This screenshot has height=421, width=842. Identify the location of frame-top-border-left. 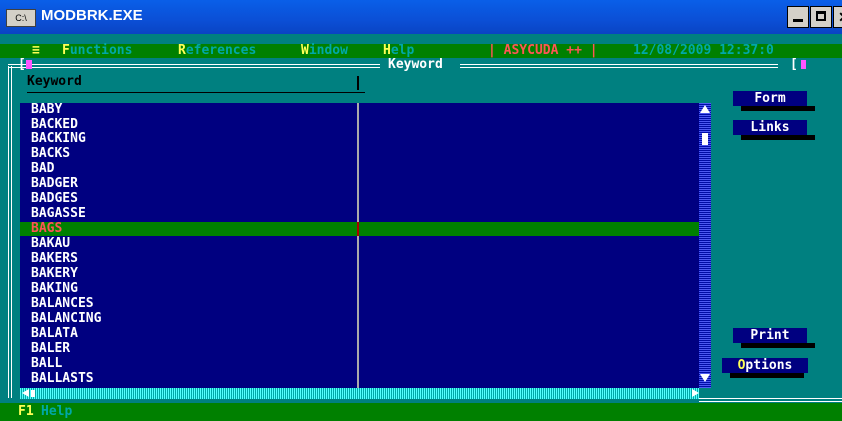
(194, 66).